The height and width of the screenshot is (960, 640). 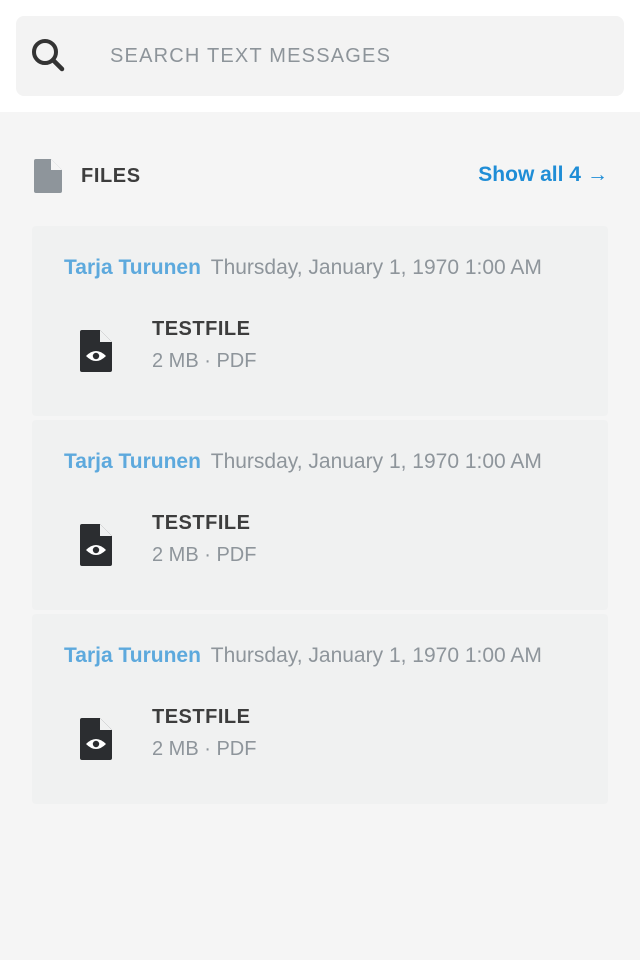 I want to click on show-all-files-link: Show all 4 →, so click(x=543, y=175).